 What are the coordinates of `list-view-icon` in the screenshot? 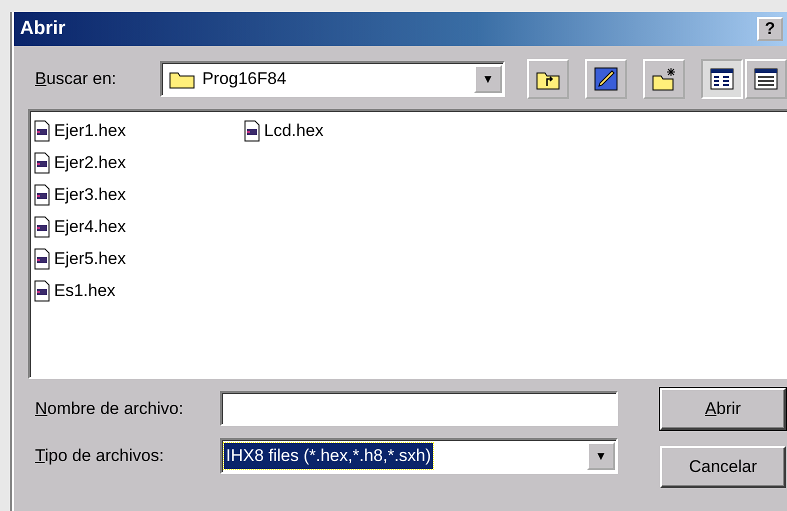 It's located at (722, 79).